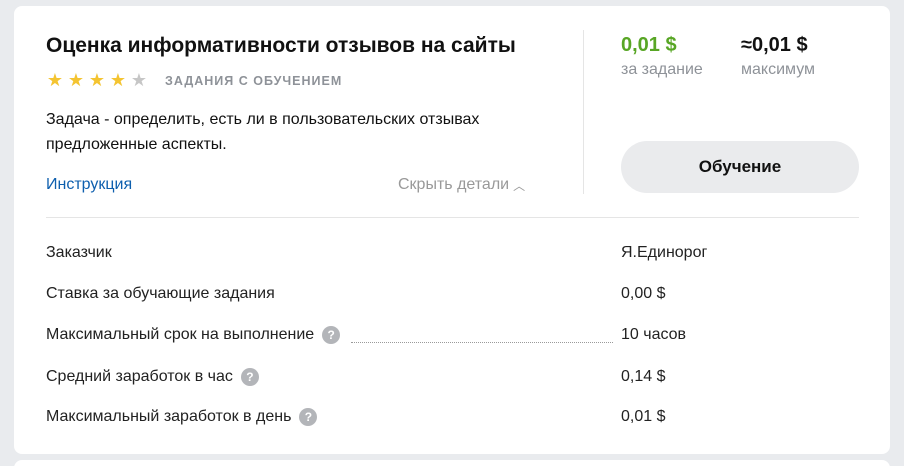 The height and width of the screenshot is (466, 904). I want to click on detail-row-daily-max: Максимальный заработок в день ? 0,01 $, so click(452, 419).